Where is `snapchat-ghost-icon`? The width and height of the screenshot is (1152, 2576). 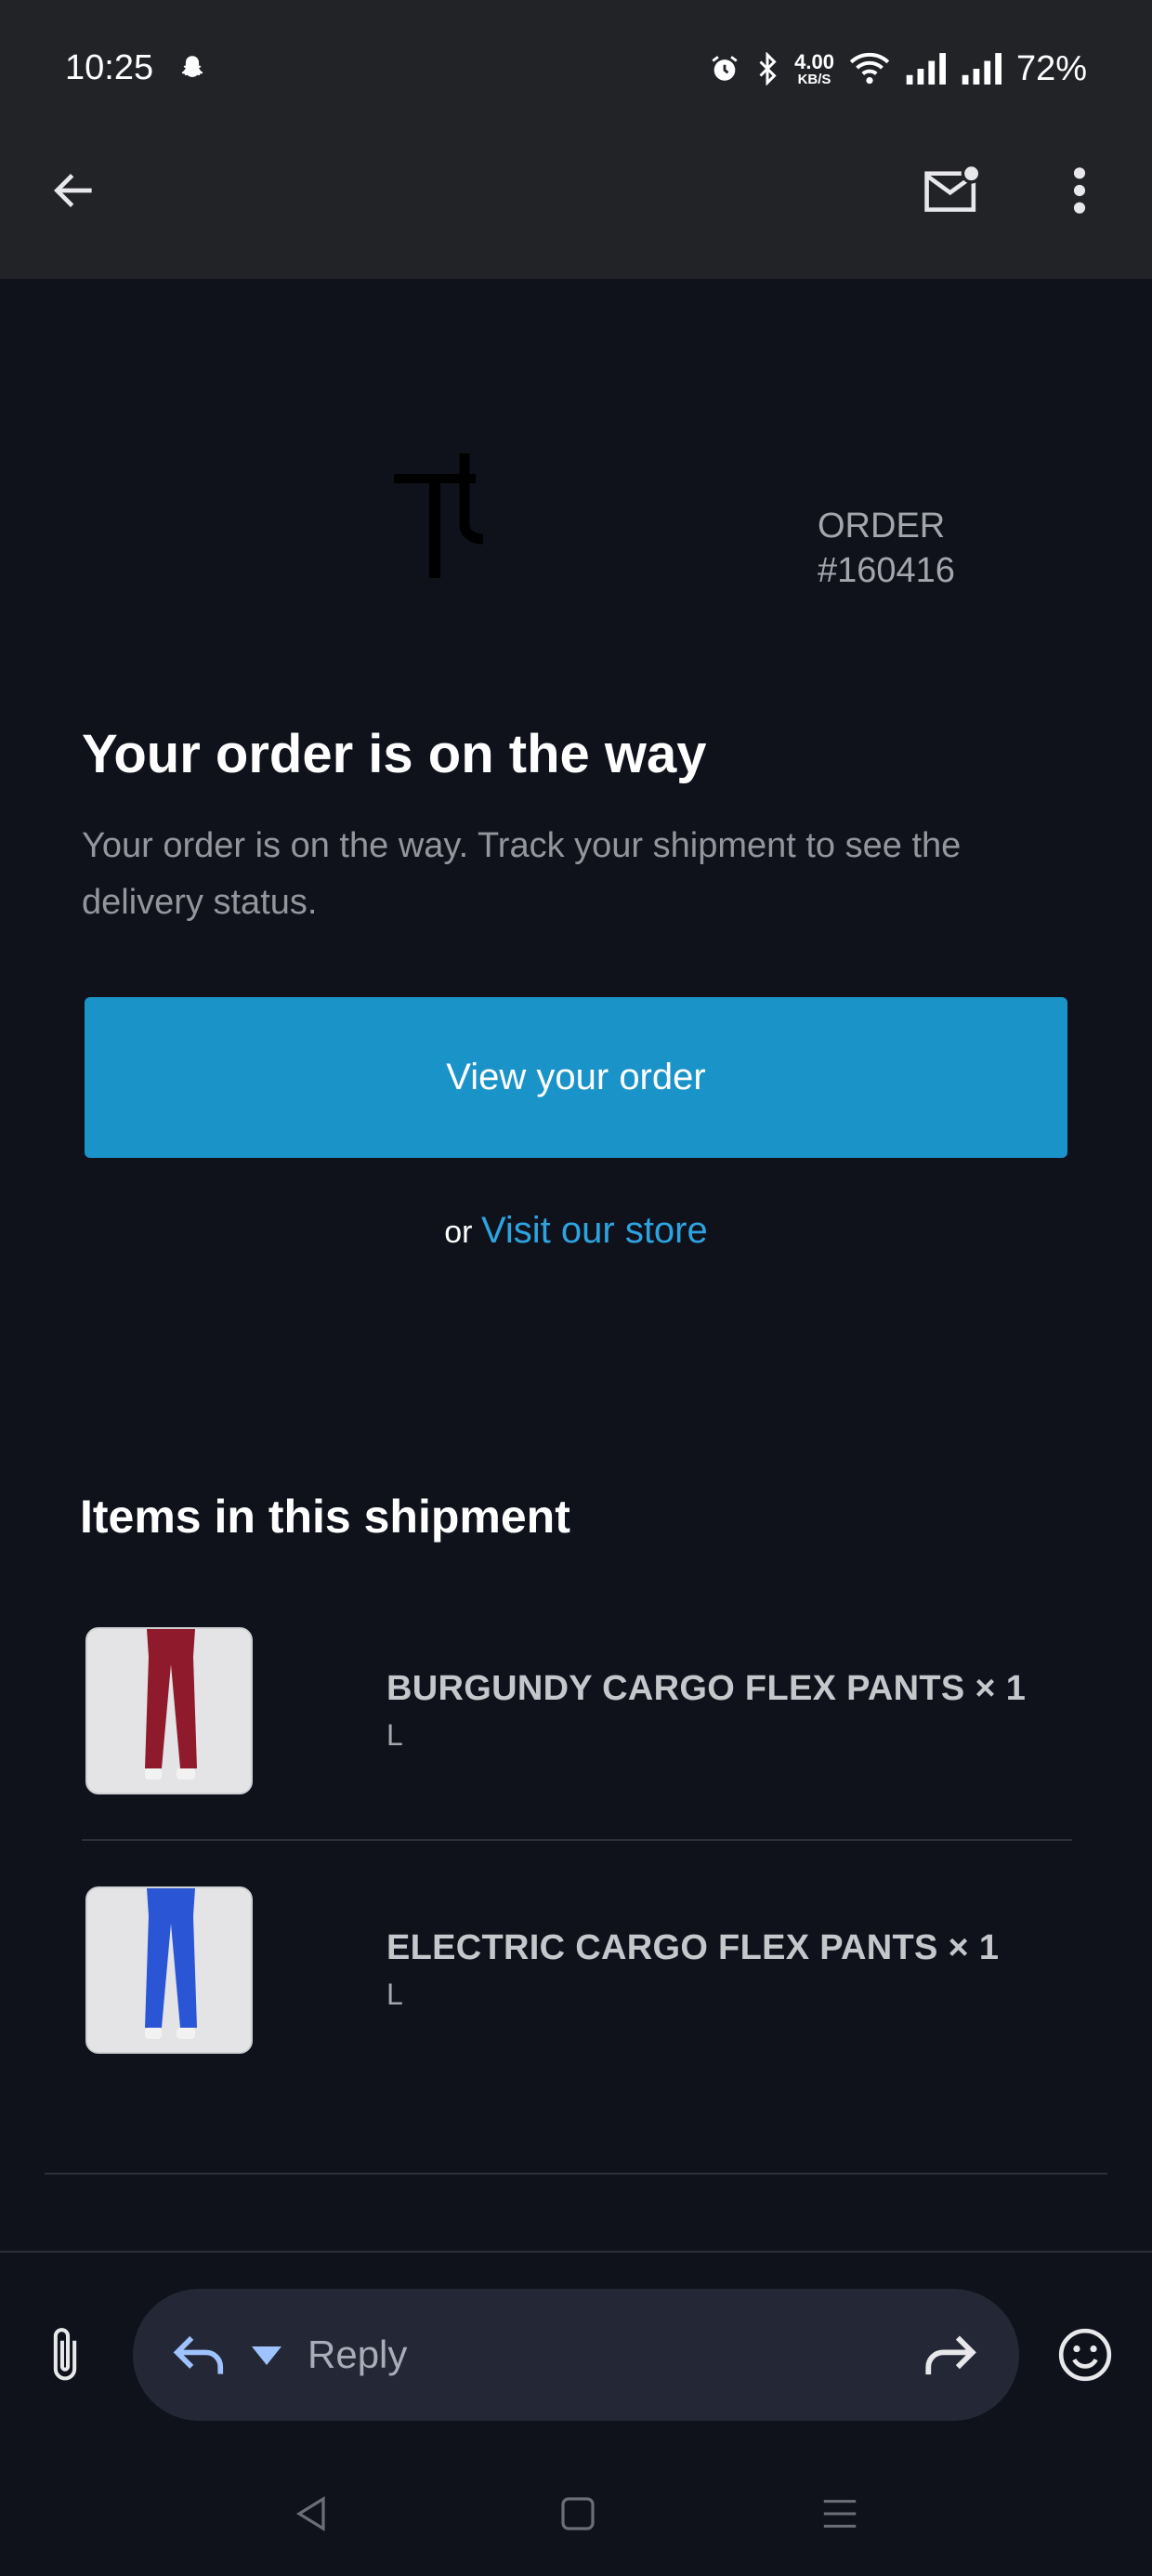 snapchat-ghost-icon is located at coordinates (192, 66).